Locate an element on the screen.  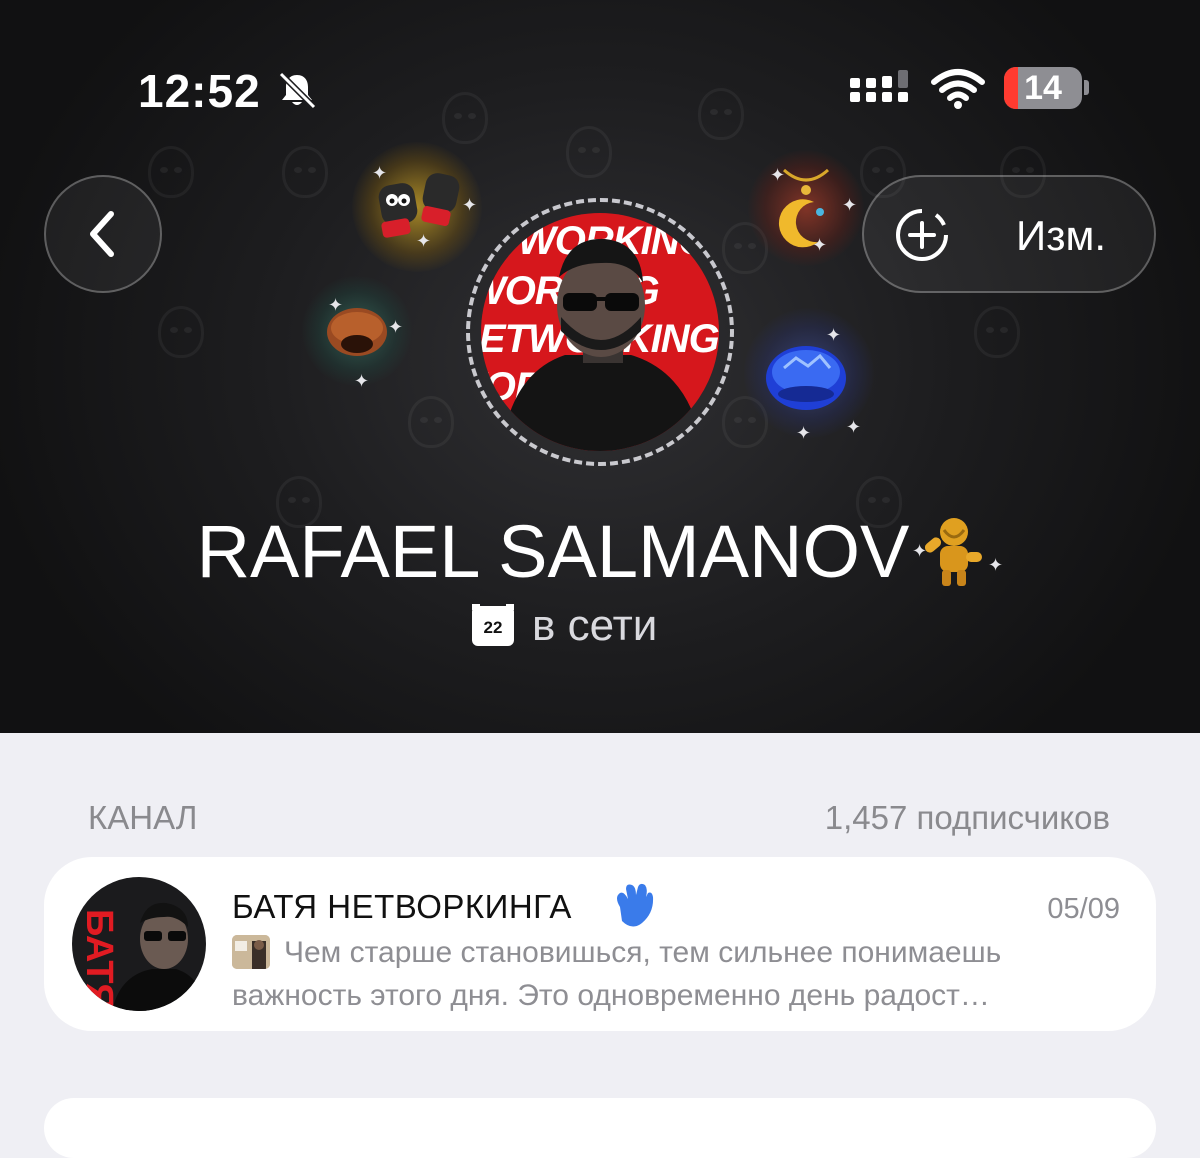
chevron-left-icon is located at coordinates (102, 234).